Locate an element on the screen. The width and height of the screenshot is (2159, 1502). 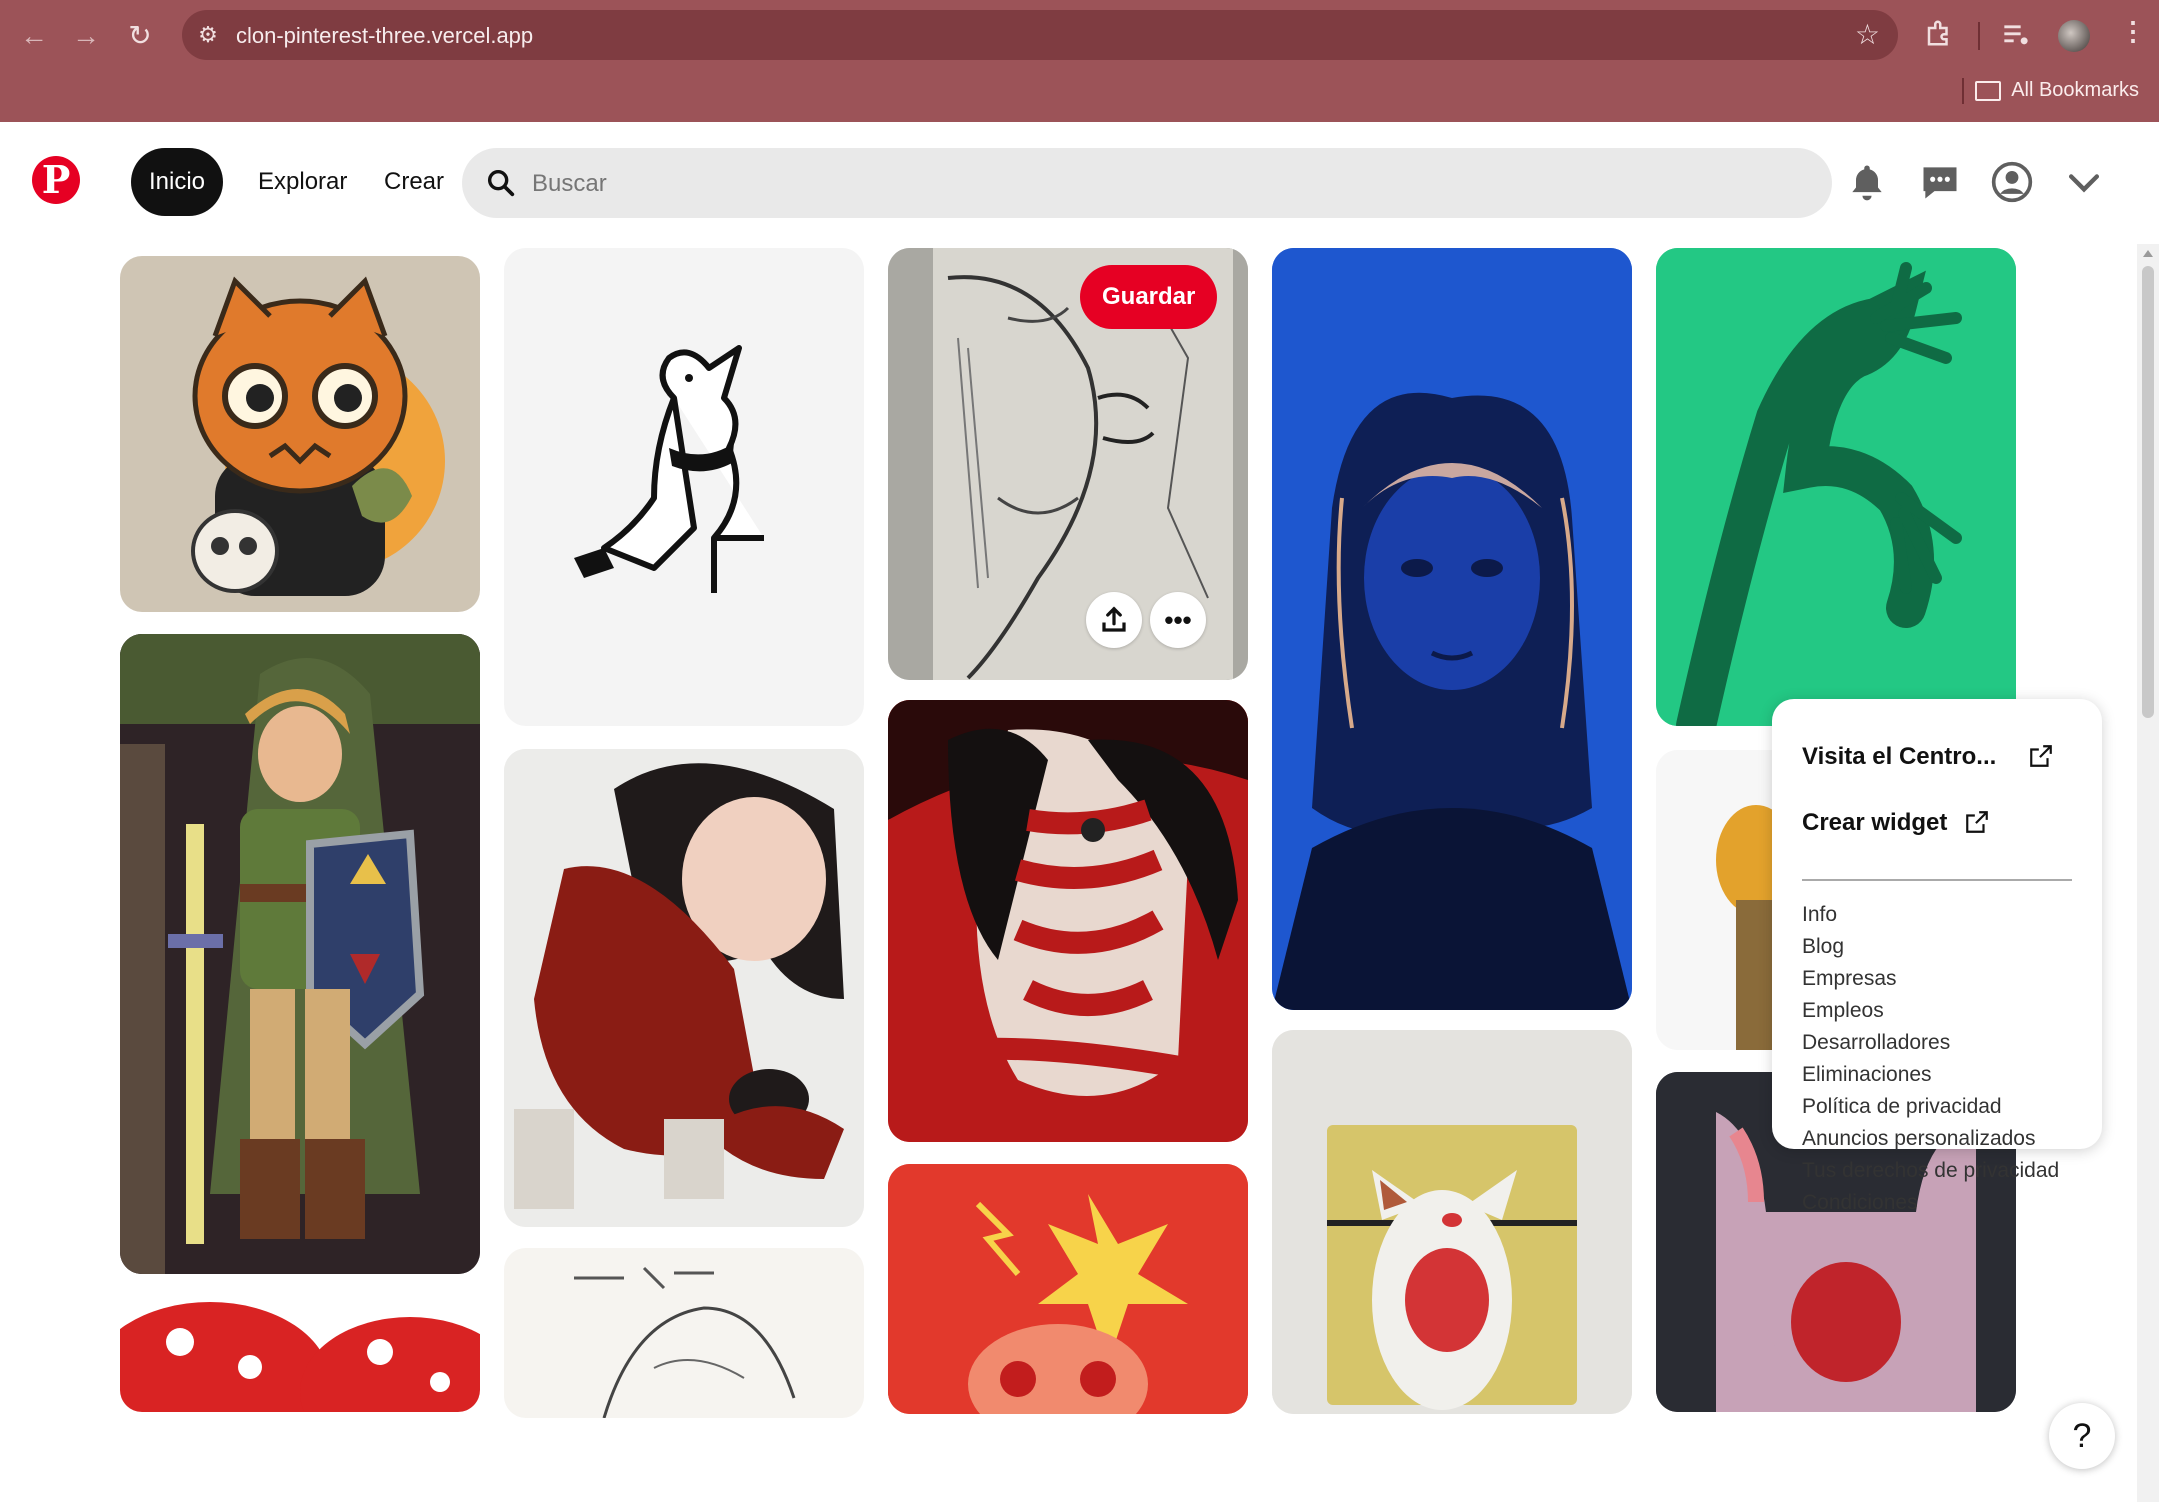
scroll-up-arrow-icon is located at coordinates (2148, 253).